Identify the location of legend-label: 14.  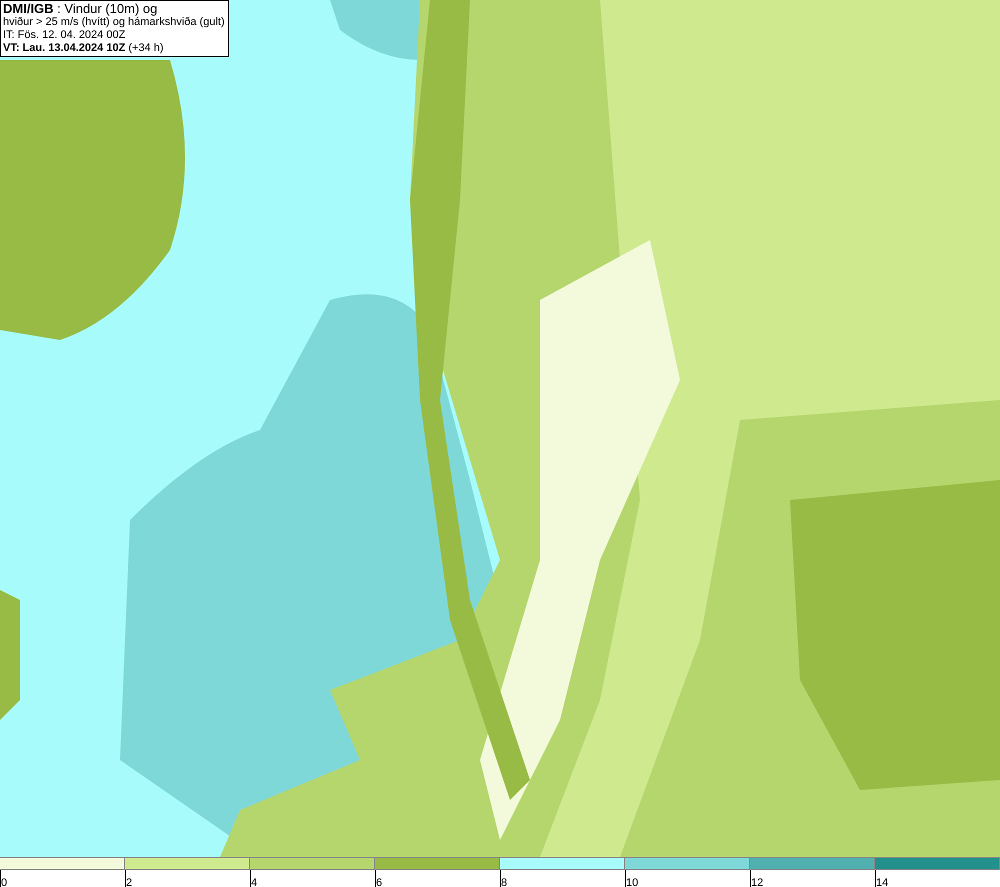
(882, 882).